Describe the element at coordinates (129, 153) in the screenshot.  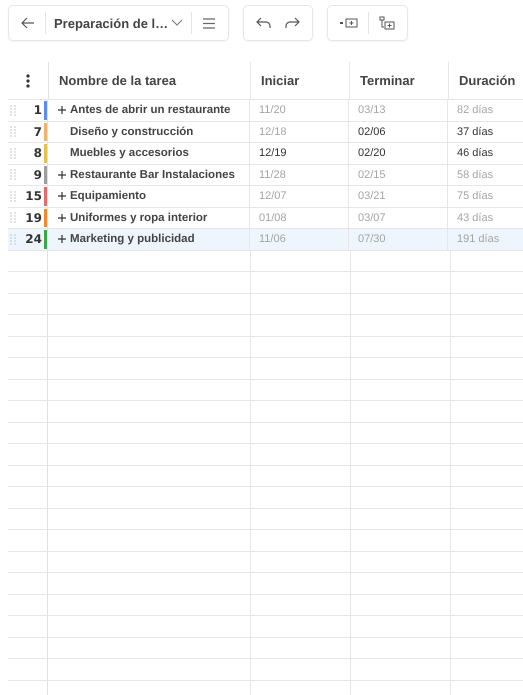
I see `task-name: Muebles y accesorios` at that location.